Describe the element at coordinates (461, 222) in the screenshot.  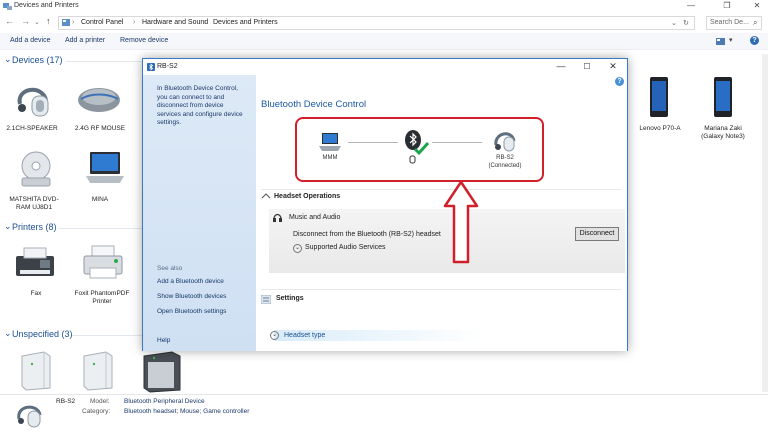
I see `red-up-arrow-annotation` at that location.